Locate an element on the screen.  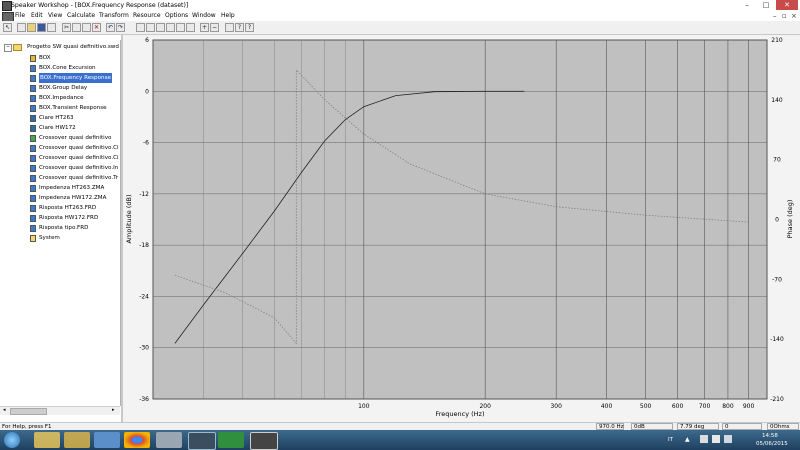
x-tick-label: 600 is located at coordinates (678, 406).